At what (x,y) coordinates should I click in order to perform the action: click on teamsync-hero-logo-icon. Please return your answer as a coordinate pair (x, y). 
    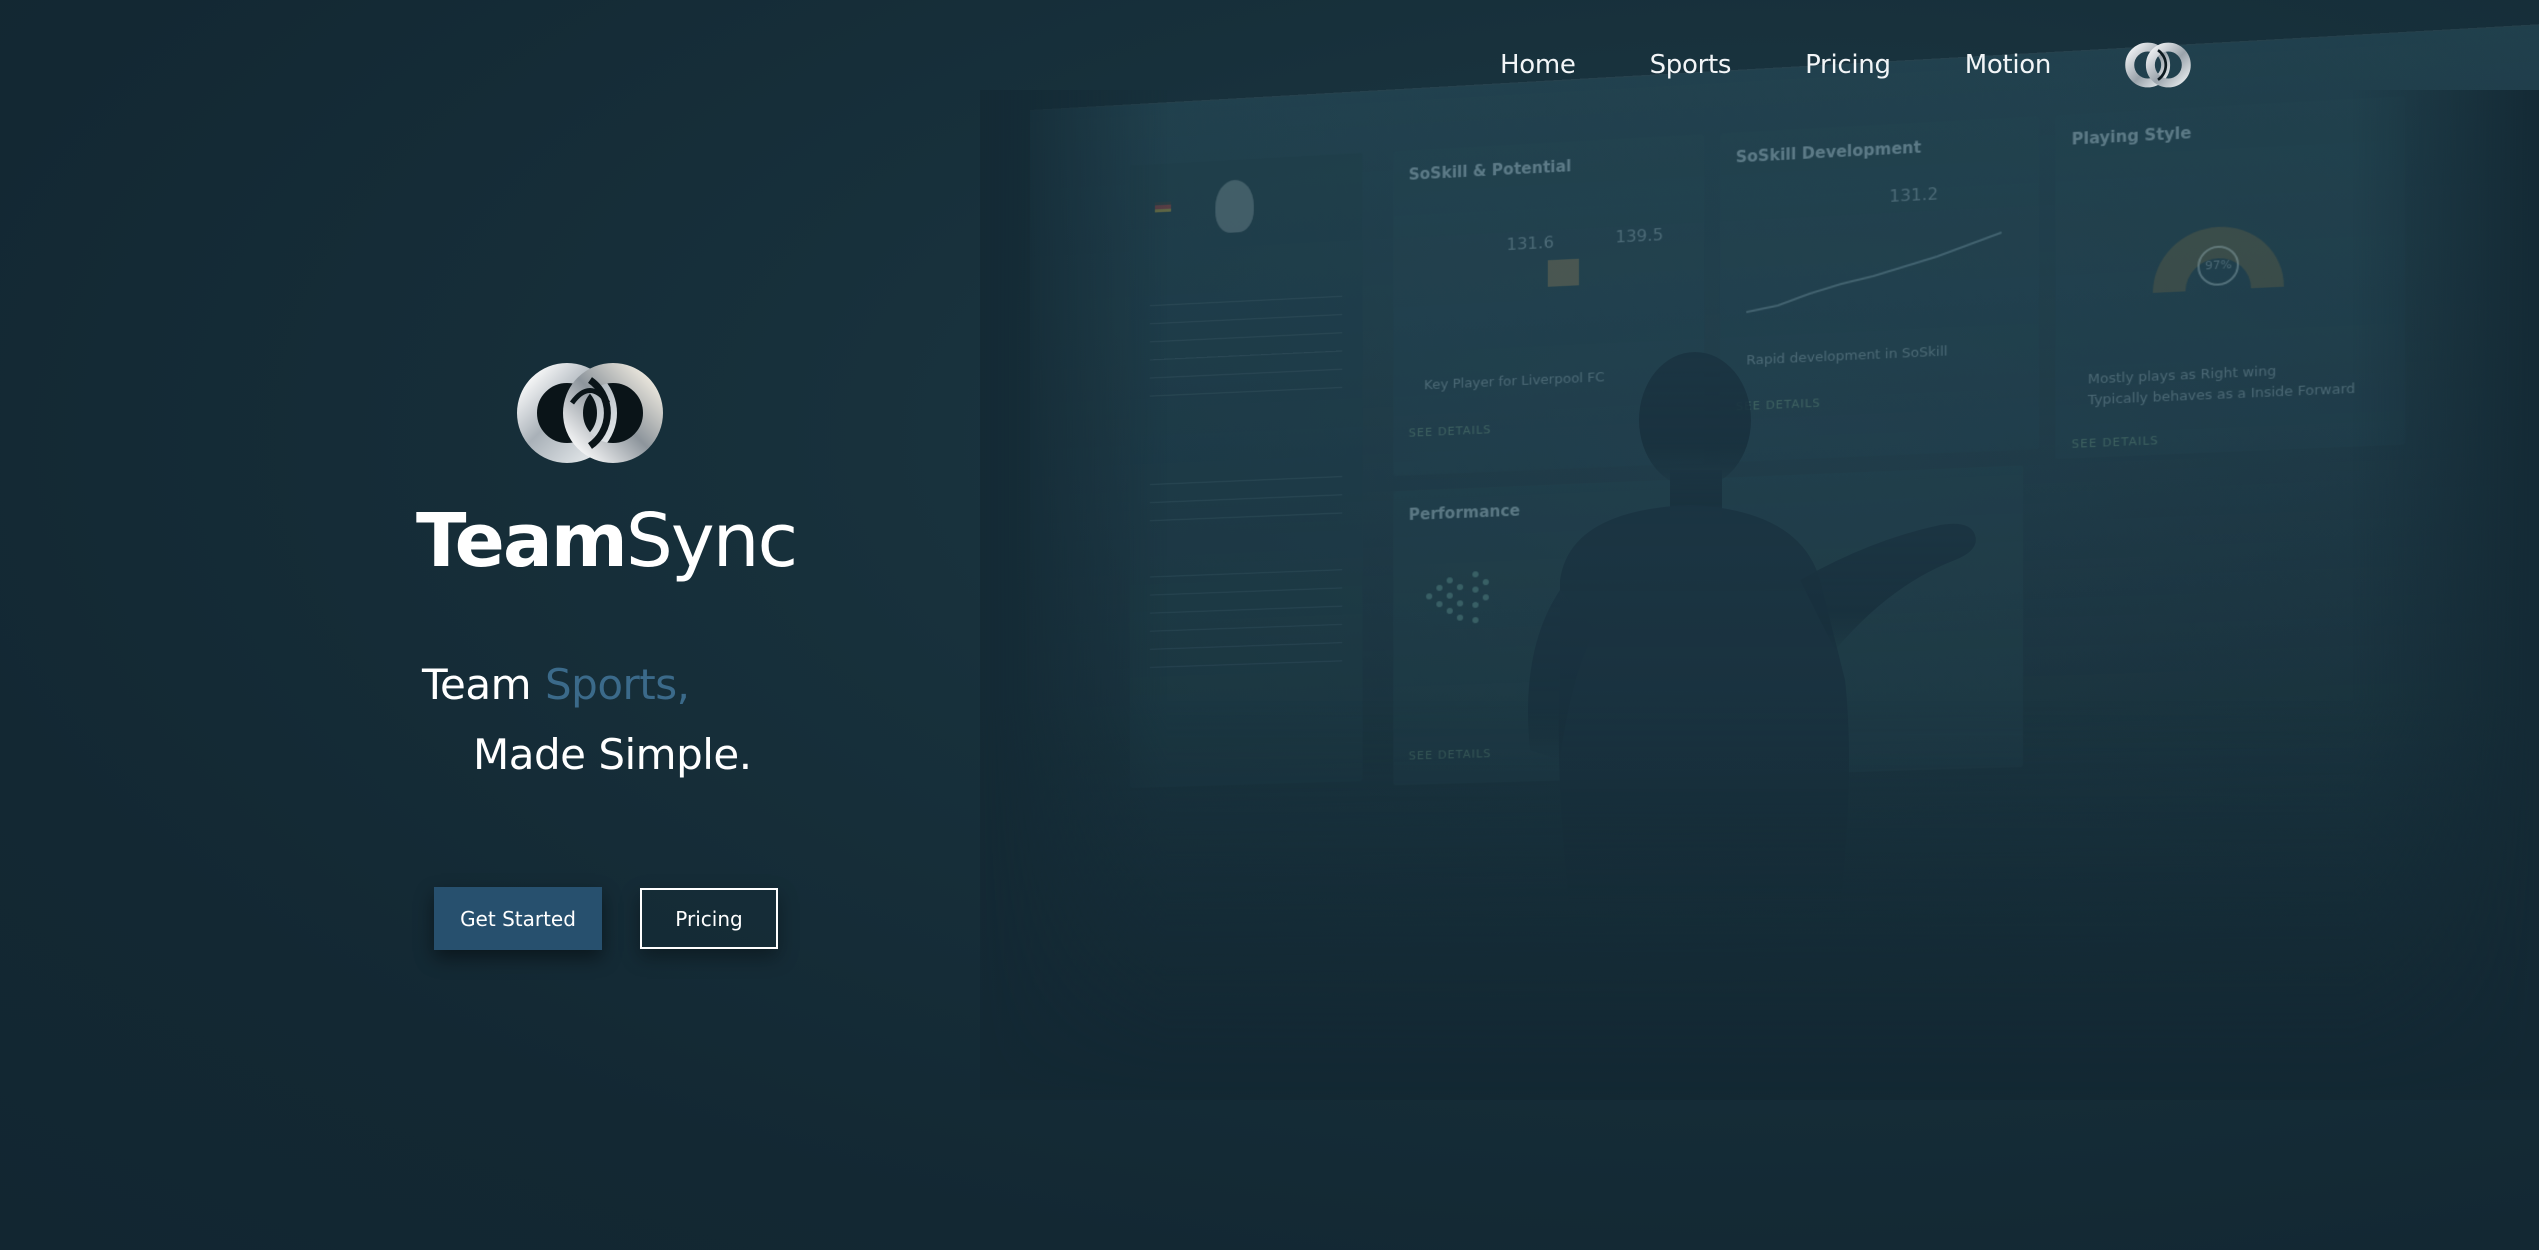
    Looking at the image, I should click on (590, 413).